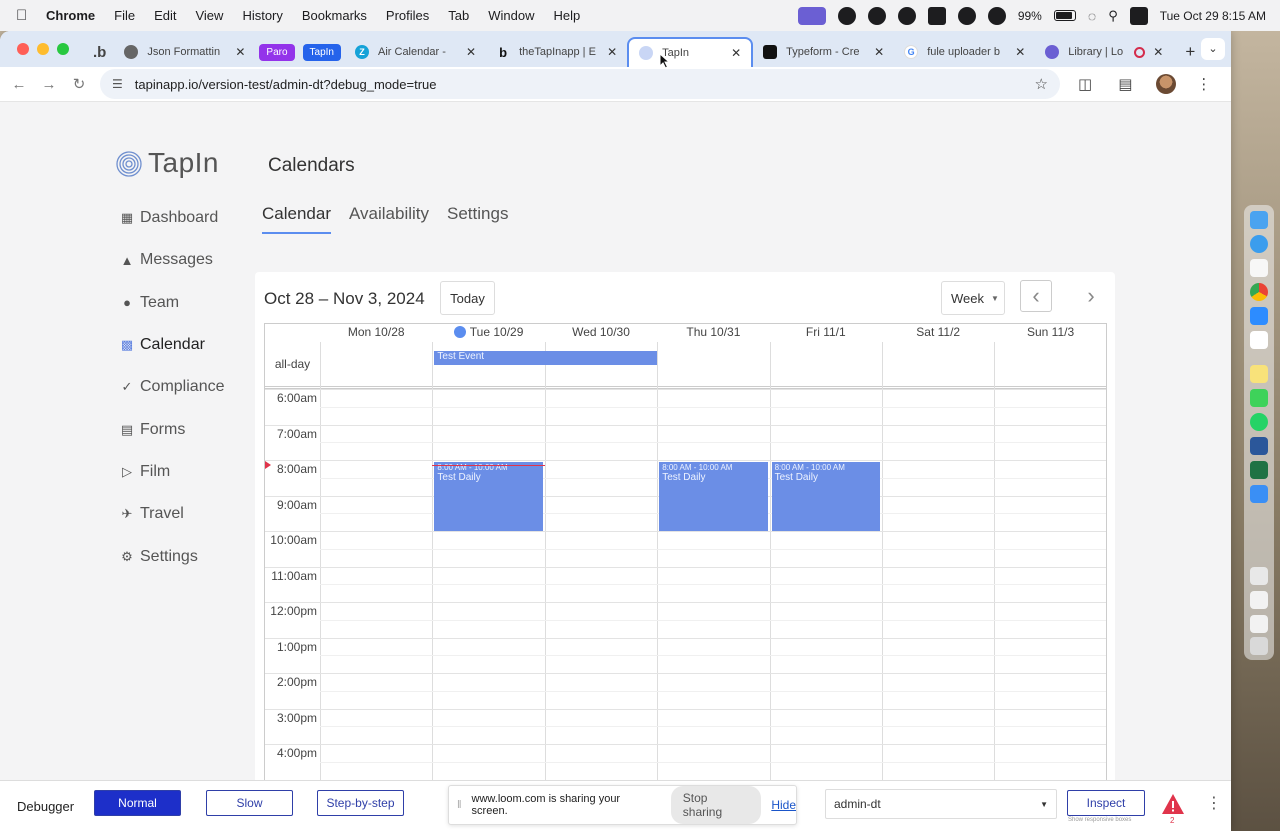 This screenshot has width=1280, height=831. What do you see at coordinates (488, 333) in the screenshot?
I see `day-header: Tue 10/29` at bounding box center [488, 333].